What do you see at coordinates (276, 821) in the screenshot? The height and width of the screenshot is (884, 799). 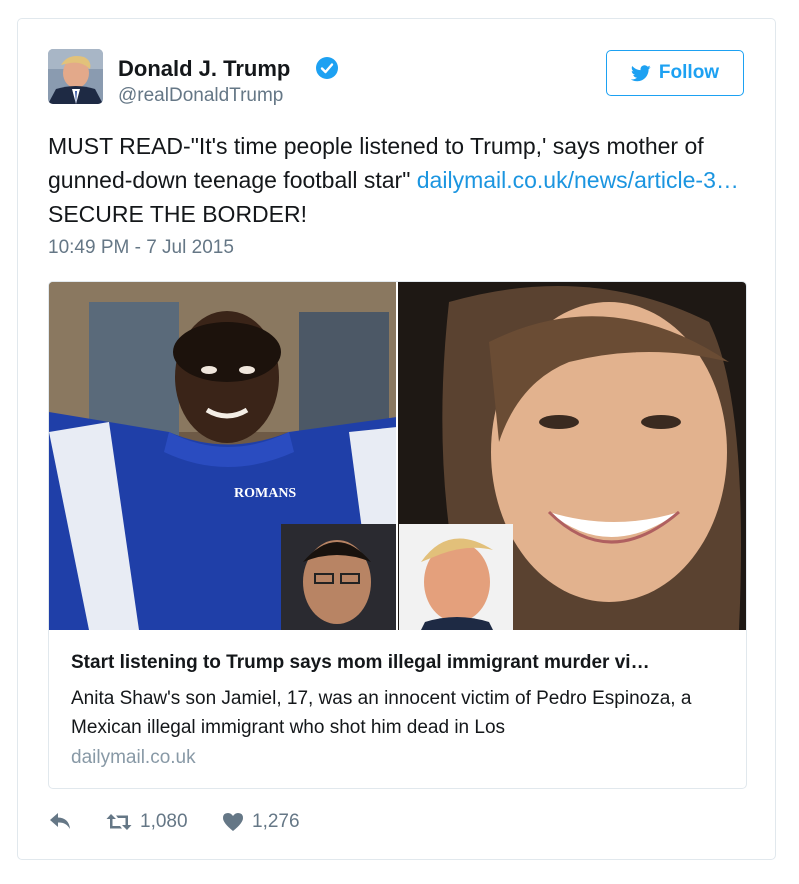 I see `like-count: 1,276` at bounding box center [276, 821].